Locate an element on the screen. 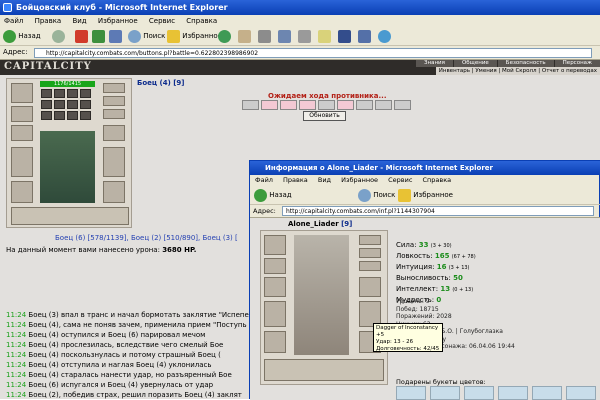 The width and height of the screenshot is (600, 400). amulet-slot is located at coordinates (114, 88).